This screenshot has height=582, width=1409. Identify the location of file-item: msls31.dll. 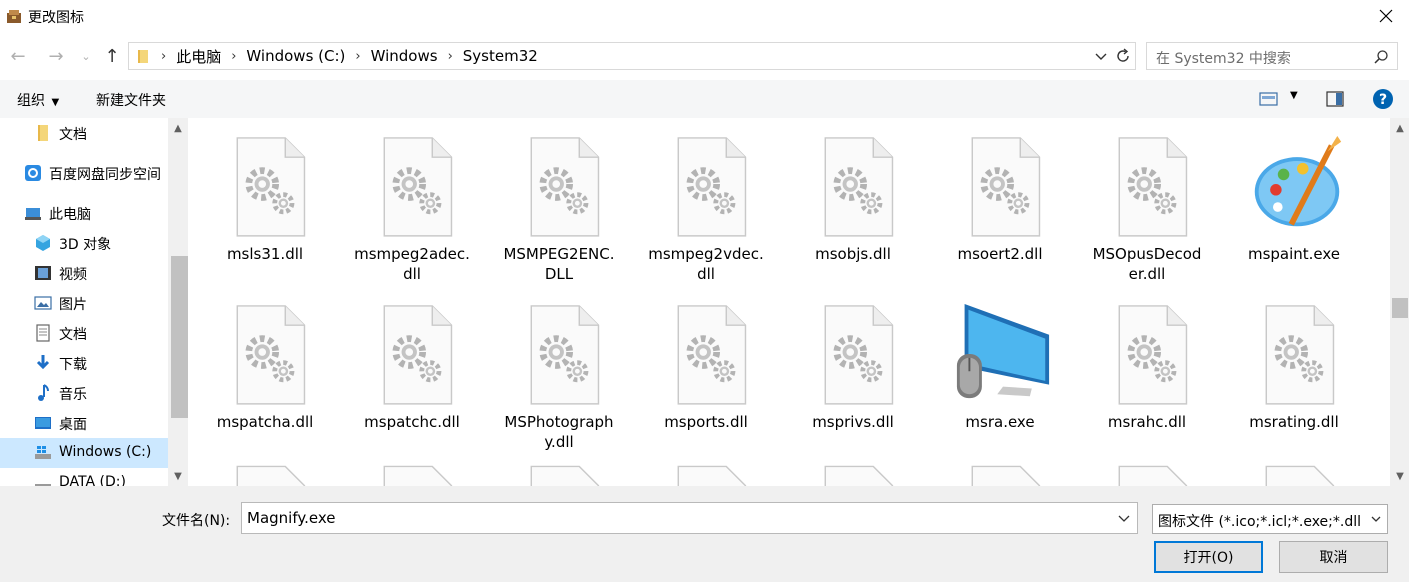
(260, 202).